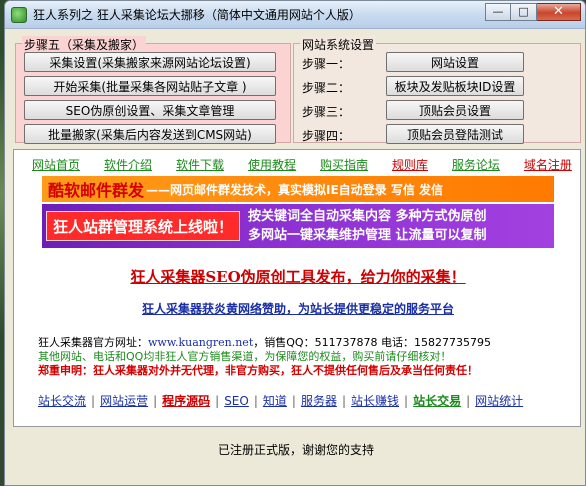  What do you see at coordinates (326, 88) in the screenshot?
I see `step-two-label: 步骤二：` at bounding box center [326, 88].